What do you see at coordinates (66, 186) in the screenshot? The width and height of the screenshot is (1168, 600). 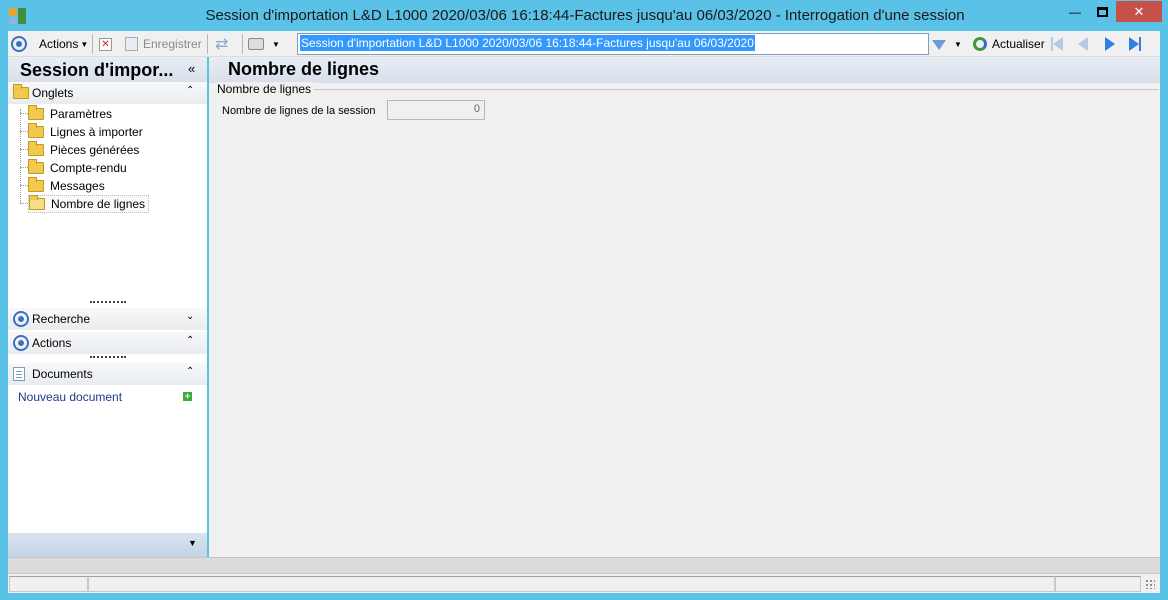 I see `tab-messages: Messages` at bounding box center [66, 186].